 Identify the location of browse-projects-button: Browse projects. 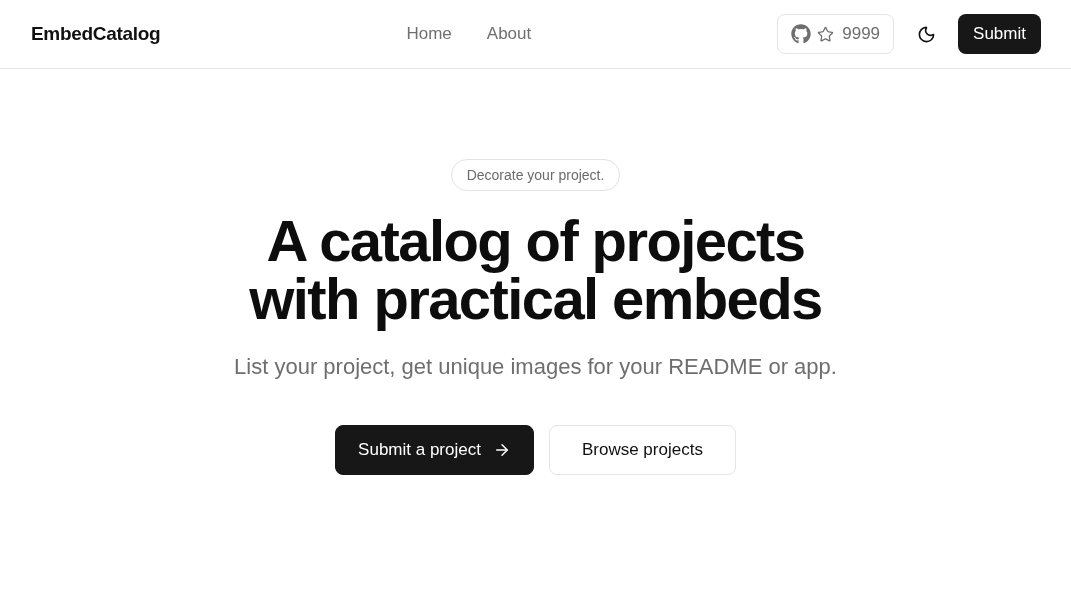
(642, 450).